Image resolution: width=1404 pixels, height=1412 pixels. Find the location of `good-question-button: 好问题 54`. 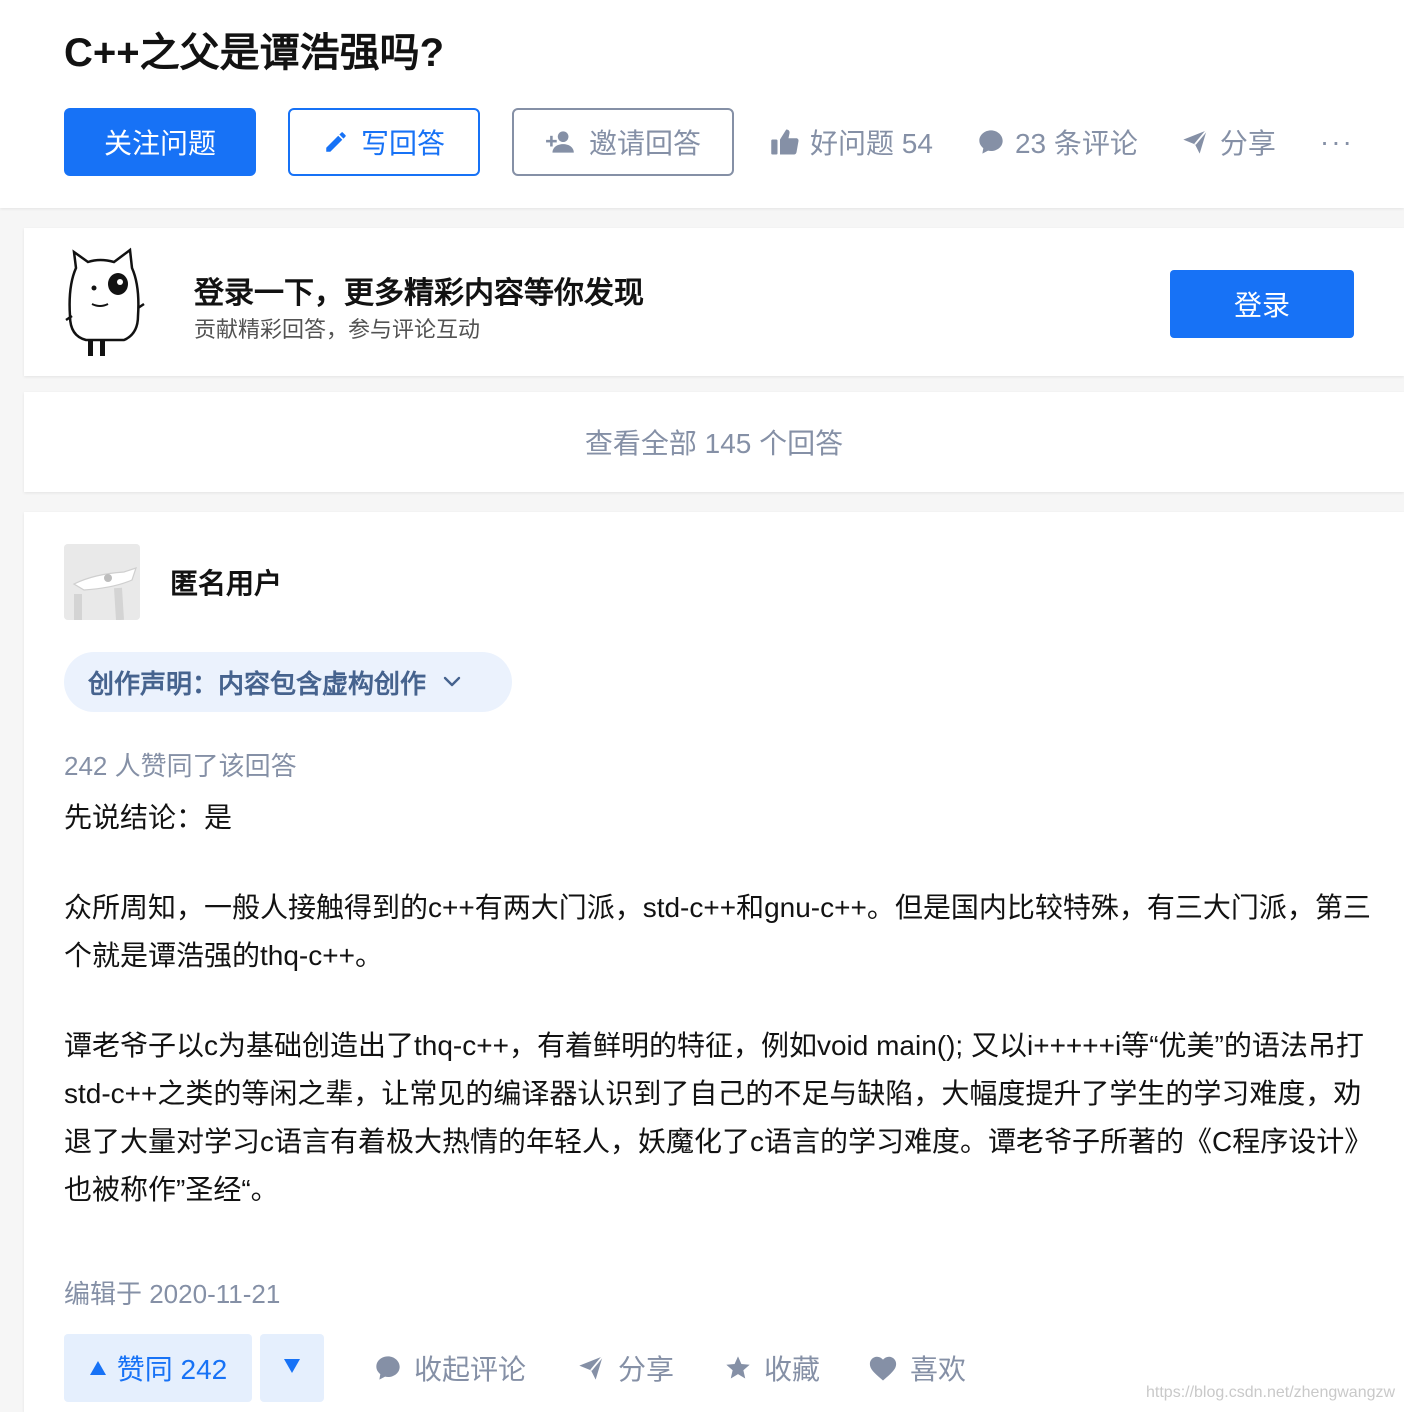

good-question-button: 好问题 54 is located at coordinates (851, 142).